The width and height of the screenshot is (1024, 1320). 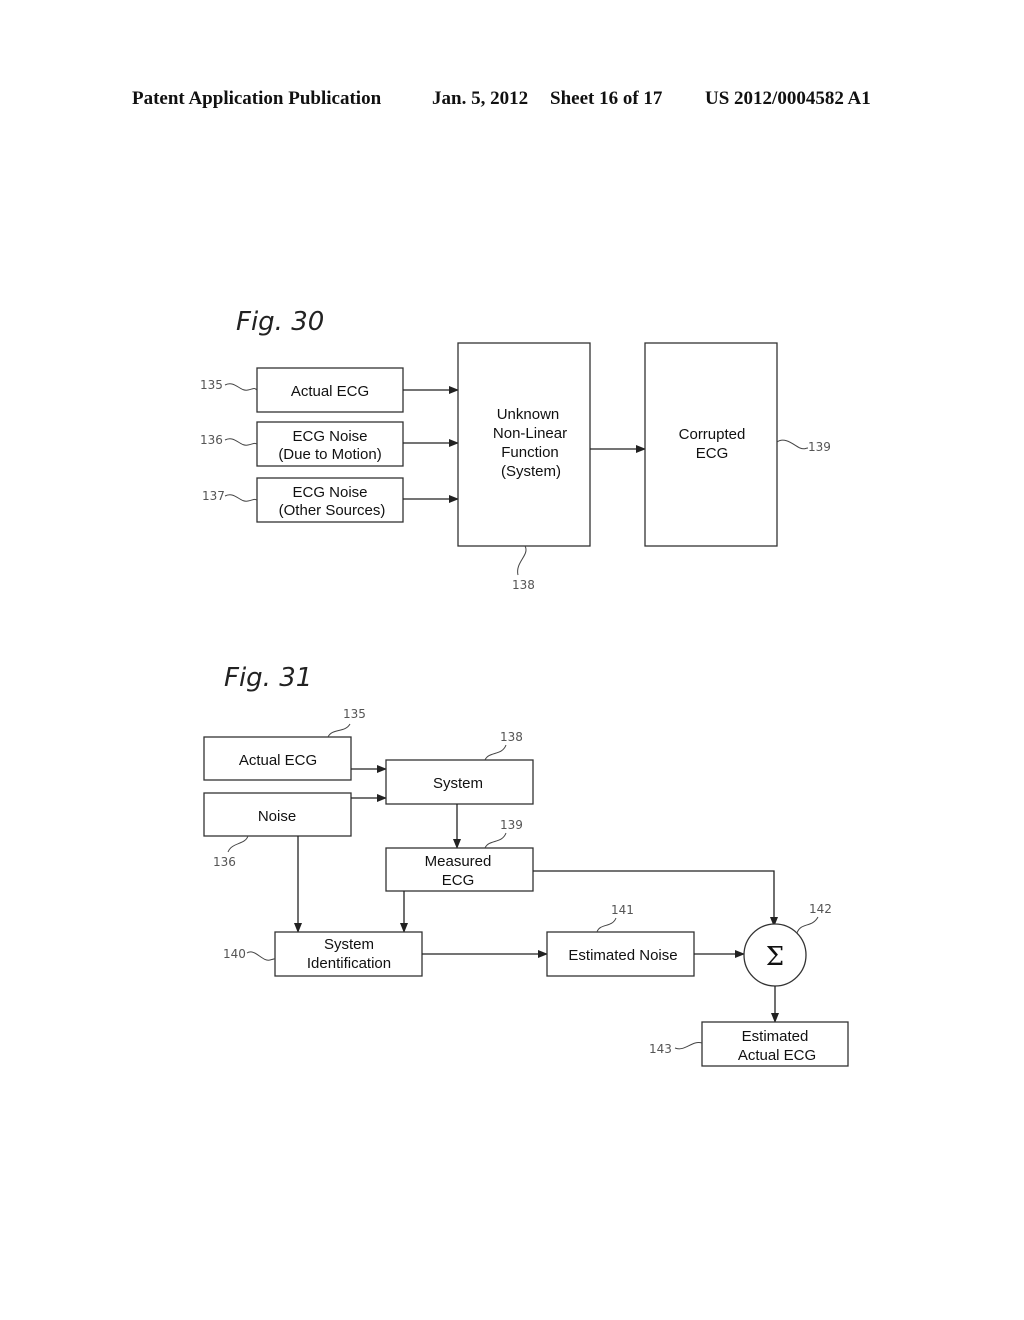 I want to click on block-label: (Due to Motion), so click(x=329, y=454).